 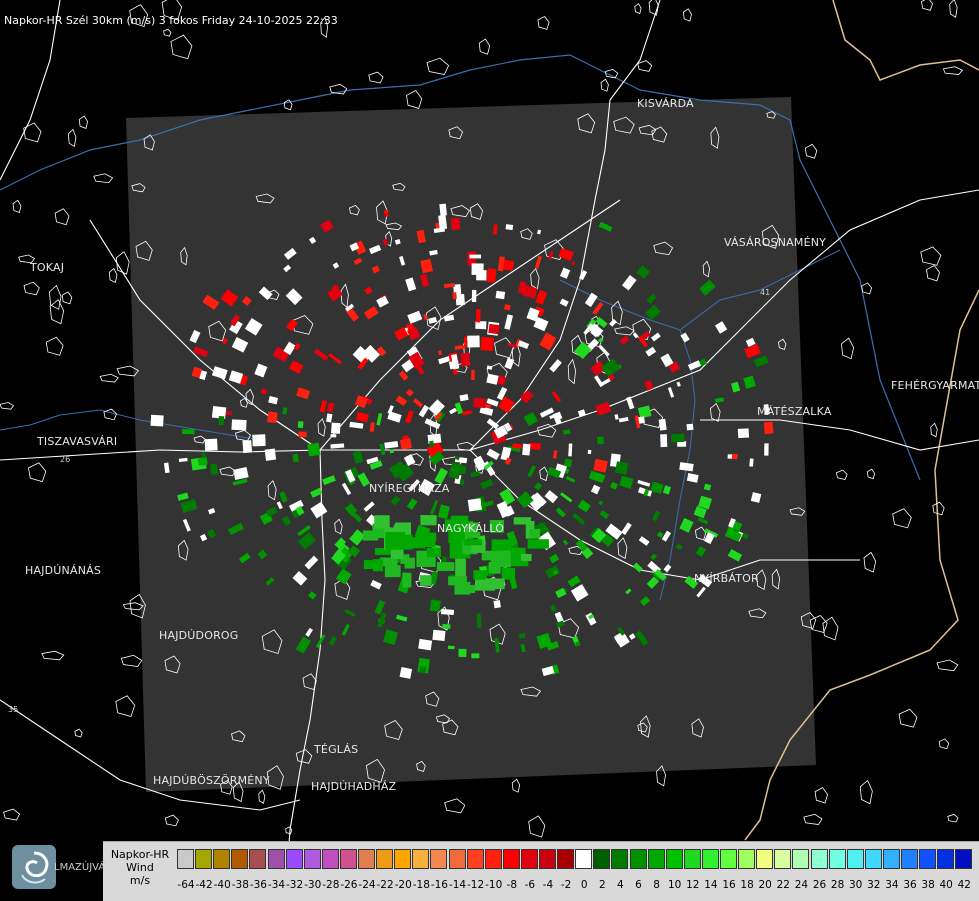 I want to click on city-label-hajdunanas: HAJDÚNÁNÁS, so click(x=63, y=570).